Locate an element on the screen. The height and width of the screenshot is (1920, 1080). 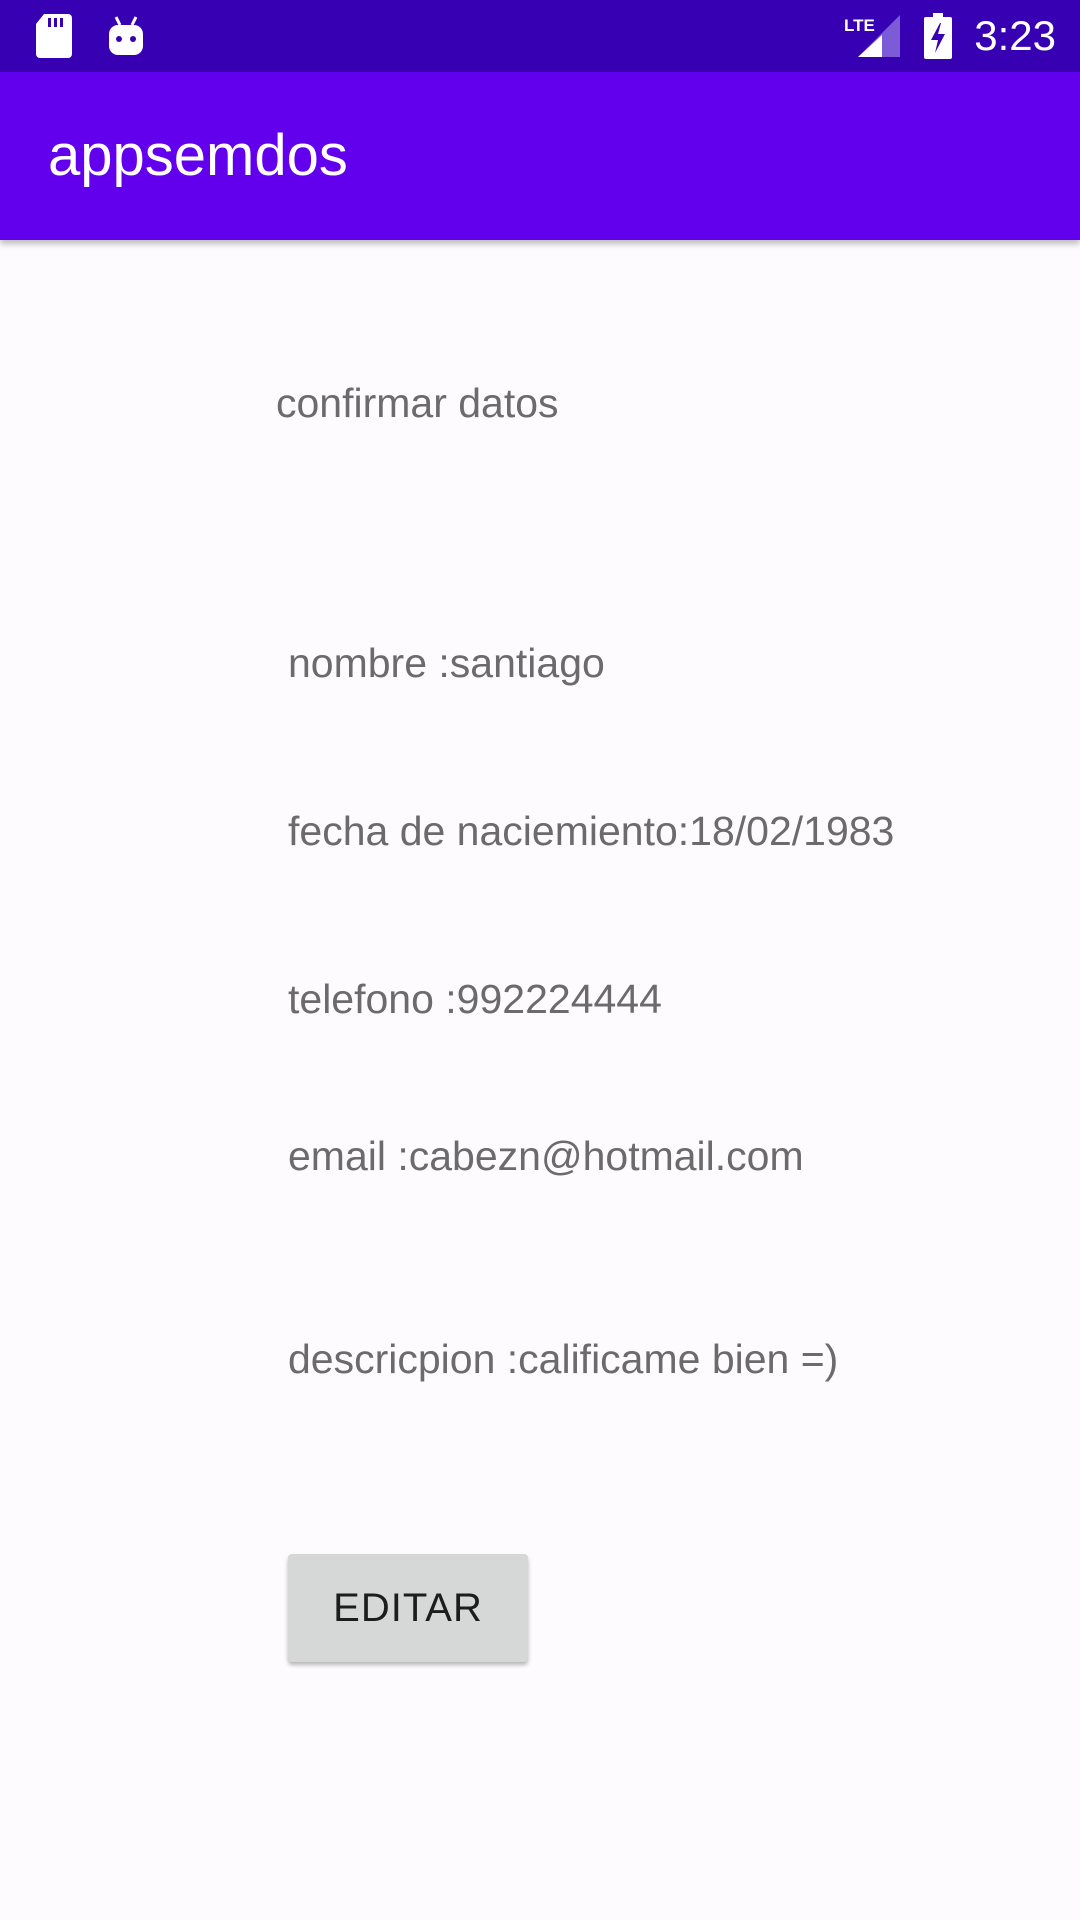
app-title: appsemdos is located at coordinates (198, 155).